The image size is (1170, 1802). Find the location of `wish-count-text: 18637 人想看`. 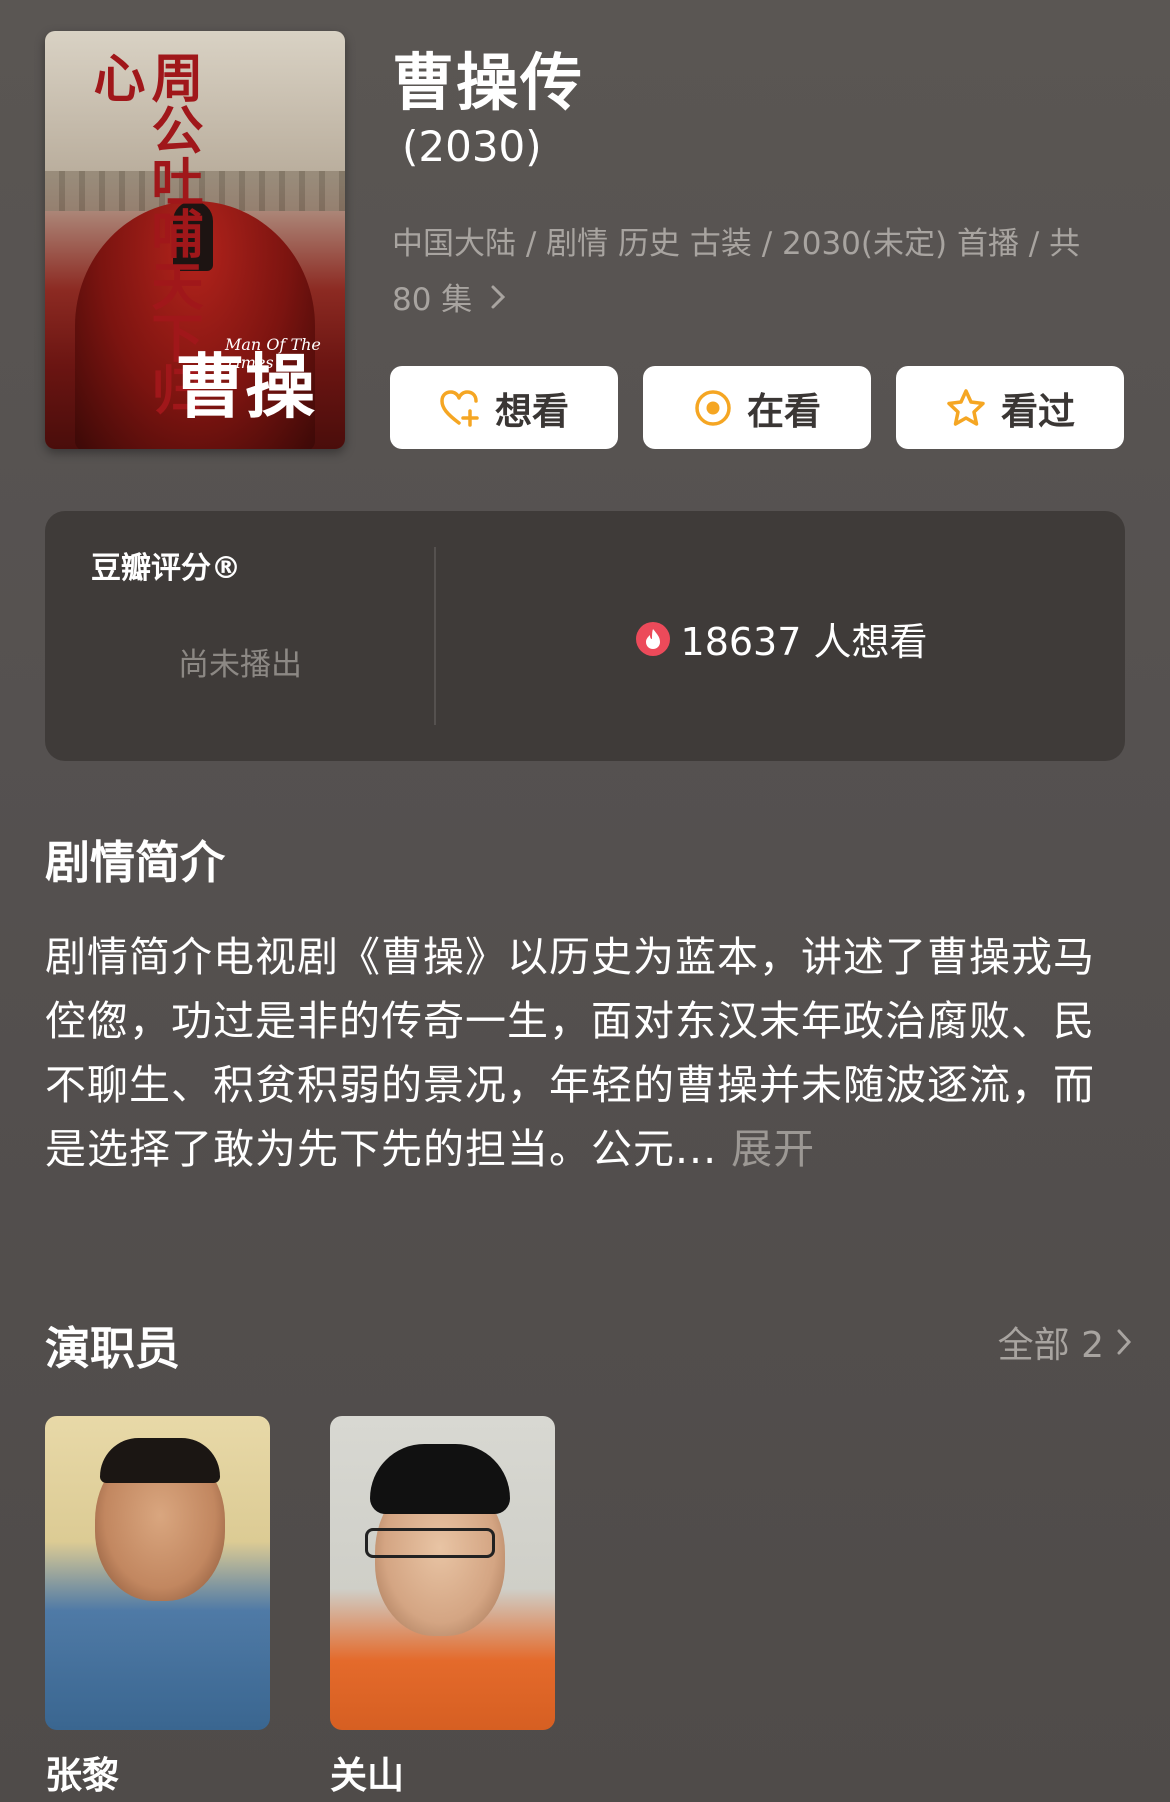

wish-count-text: 18637 人想看 is located at coordinates (804, 642).